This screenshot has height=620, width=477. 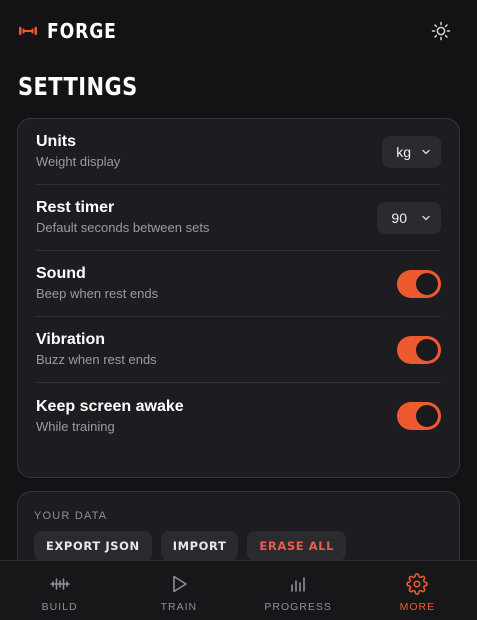 I want to click on your-data-label: YOUR DATA, so click(x=71, y=516).